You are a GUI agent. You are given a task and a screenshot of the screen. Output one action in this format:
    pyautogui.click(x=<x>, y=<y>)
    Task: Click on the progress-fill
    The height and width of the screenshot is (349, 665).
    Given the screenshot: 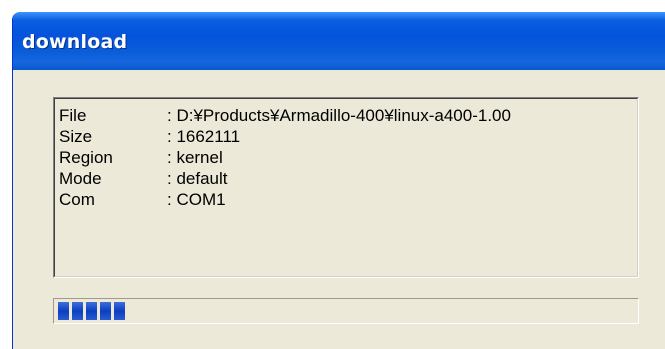 What is the action you would take?
    pyautogui.click(x=93, y=311)
    